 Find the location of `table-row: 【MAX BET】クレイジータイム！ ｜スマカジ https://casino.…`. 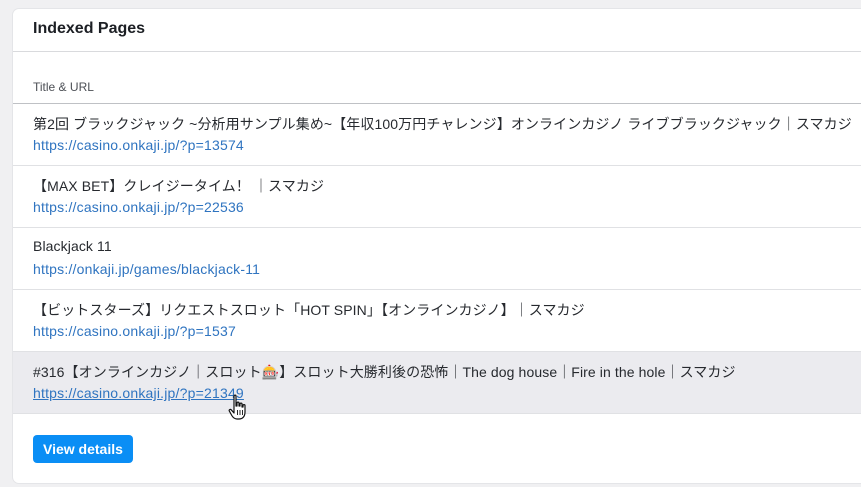

table-row: 【MAX BET】クレイジータイム！ ｜スマカジ https://casino.… is located at coordinates (437, 197).